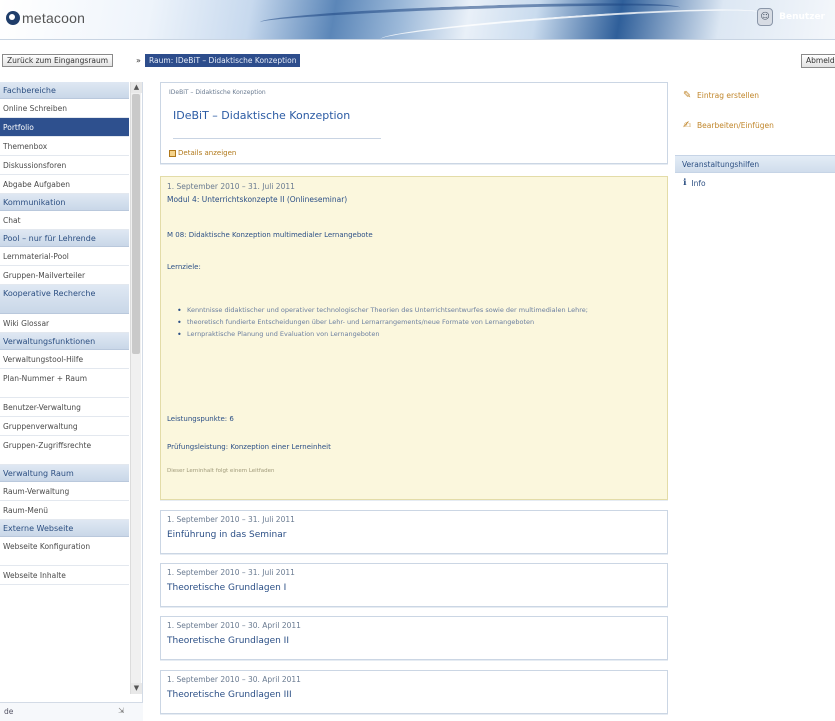  Describe the element at coordinates (64, 90) in the screenshot. I see `sidebar-section-heading: Fachbereiche` at that location.